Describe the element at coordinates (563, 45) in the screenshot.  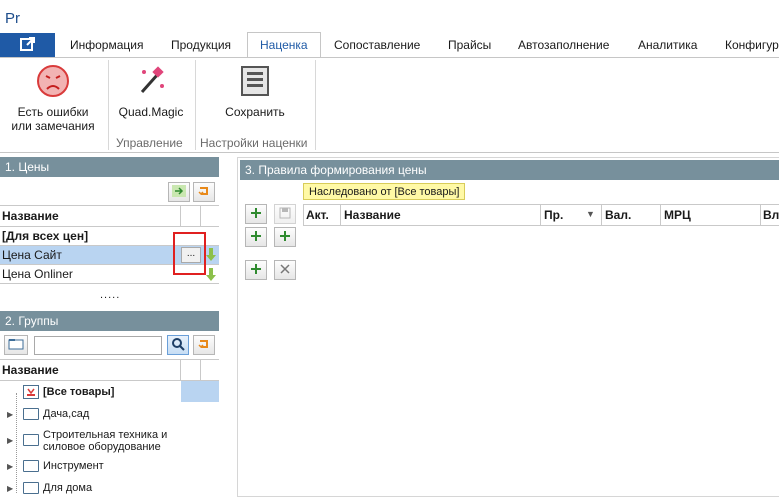
I see `tab-autofill: Автозаполнение` at that location.